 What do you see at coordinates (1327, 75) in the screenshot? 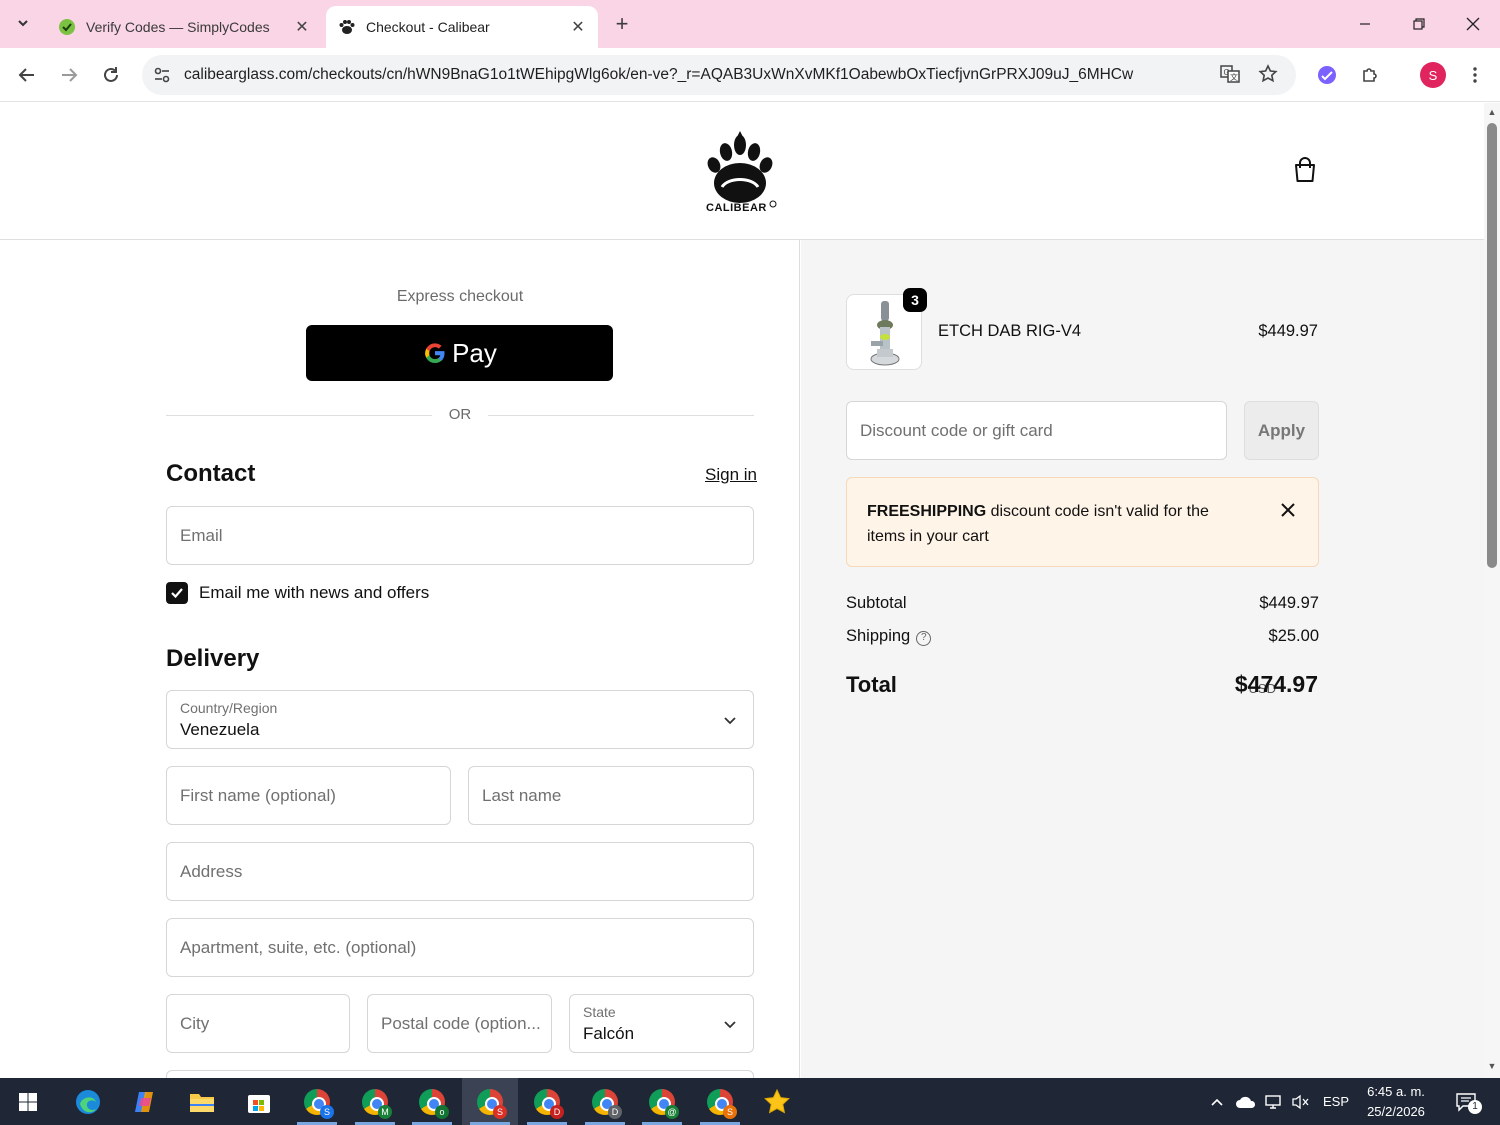
I see `extension-simplycodes-icon` at bounding box center [1327, 75].